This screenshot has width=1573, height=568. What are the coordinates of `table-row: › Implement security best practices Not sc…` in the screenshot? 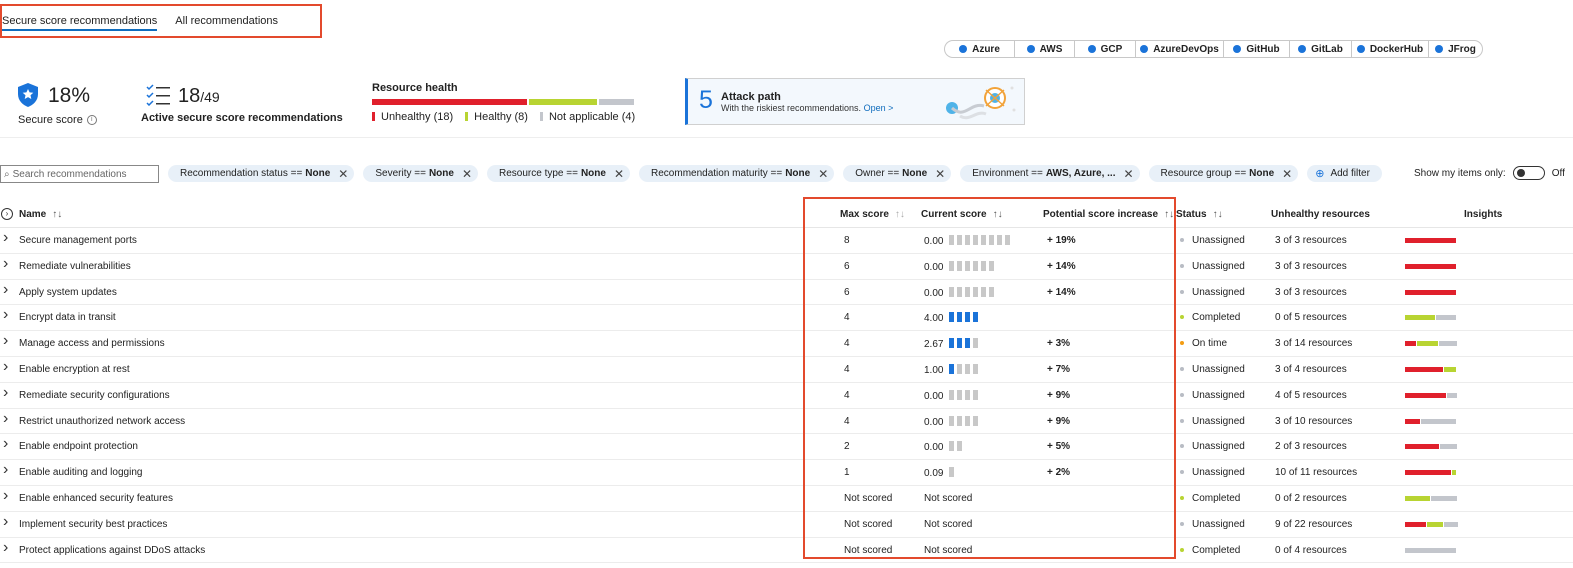 It's located at (786, 525).